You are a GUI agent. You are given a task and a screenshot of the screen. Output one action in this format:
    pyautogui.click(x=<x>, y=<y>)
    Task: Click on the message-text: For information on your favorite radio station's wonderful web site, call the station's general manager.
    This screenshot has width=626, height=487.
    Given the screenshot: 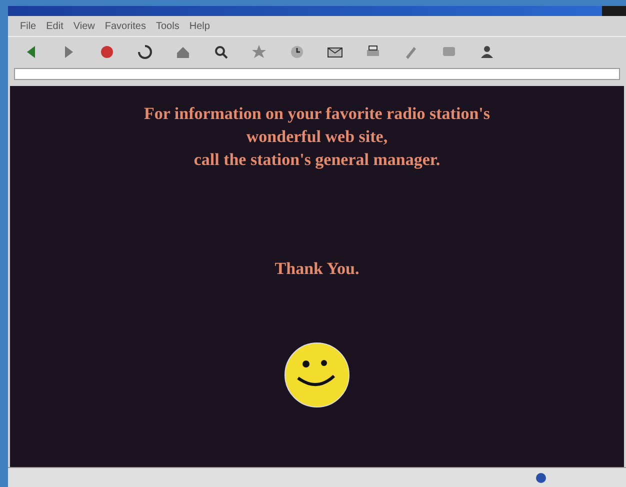 What is the action you would take?
    pyautogui.click(x=317, y=137)
    